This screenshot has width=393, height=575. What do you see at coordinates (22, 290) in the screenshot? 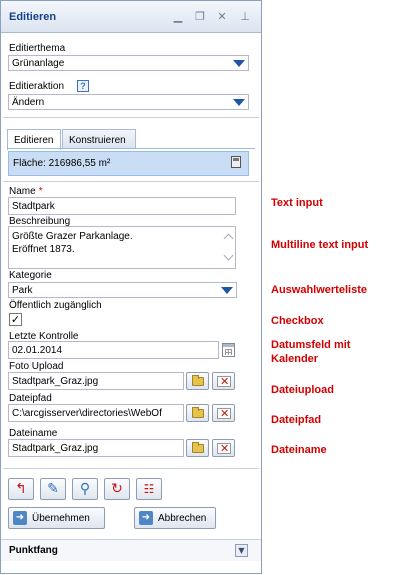
I see `kategorie-value: Park` at bounding box center [22, 290].